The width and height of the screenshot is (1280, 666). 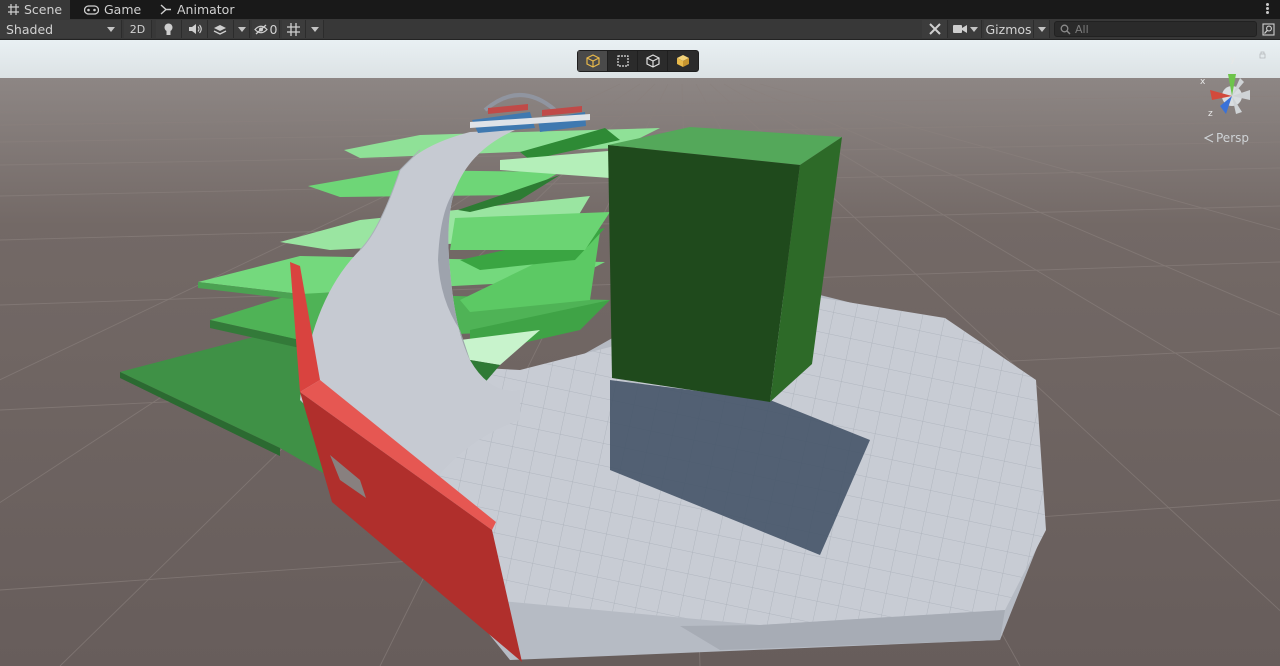 I want to click on tools-button, so click(x=935, y=29).